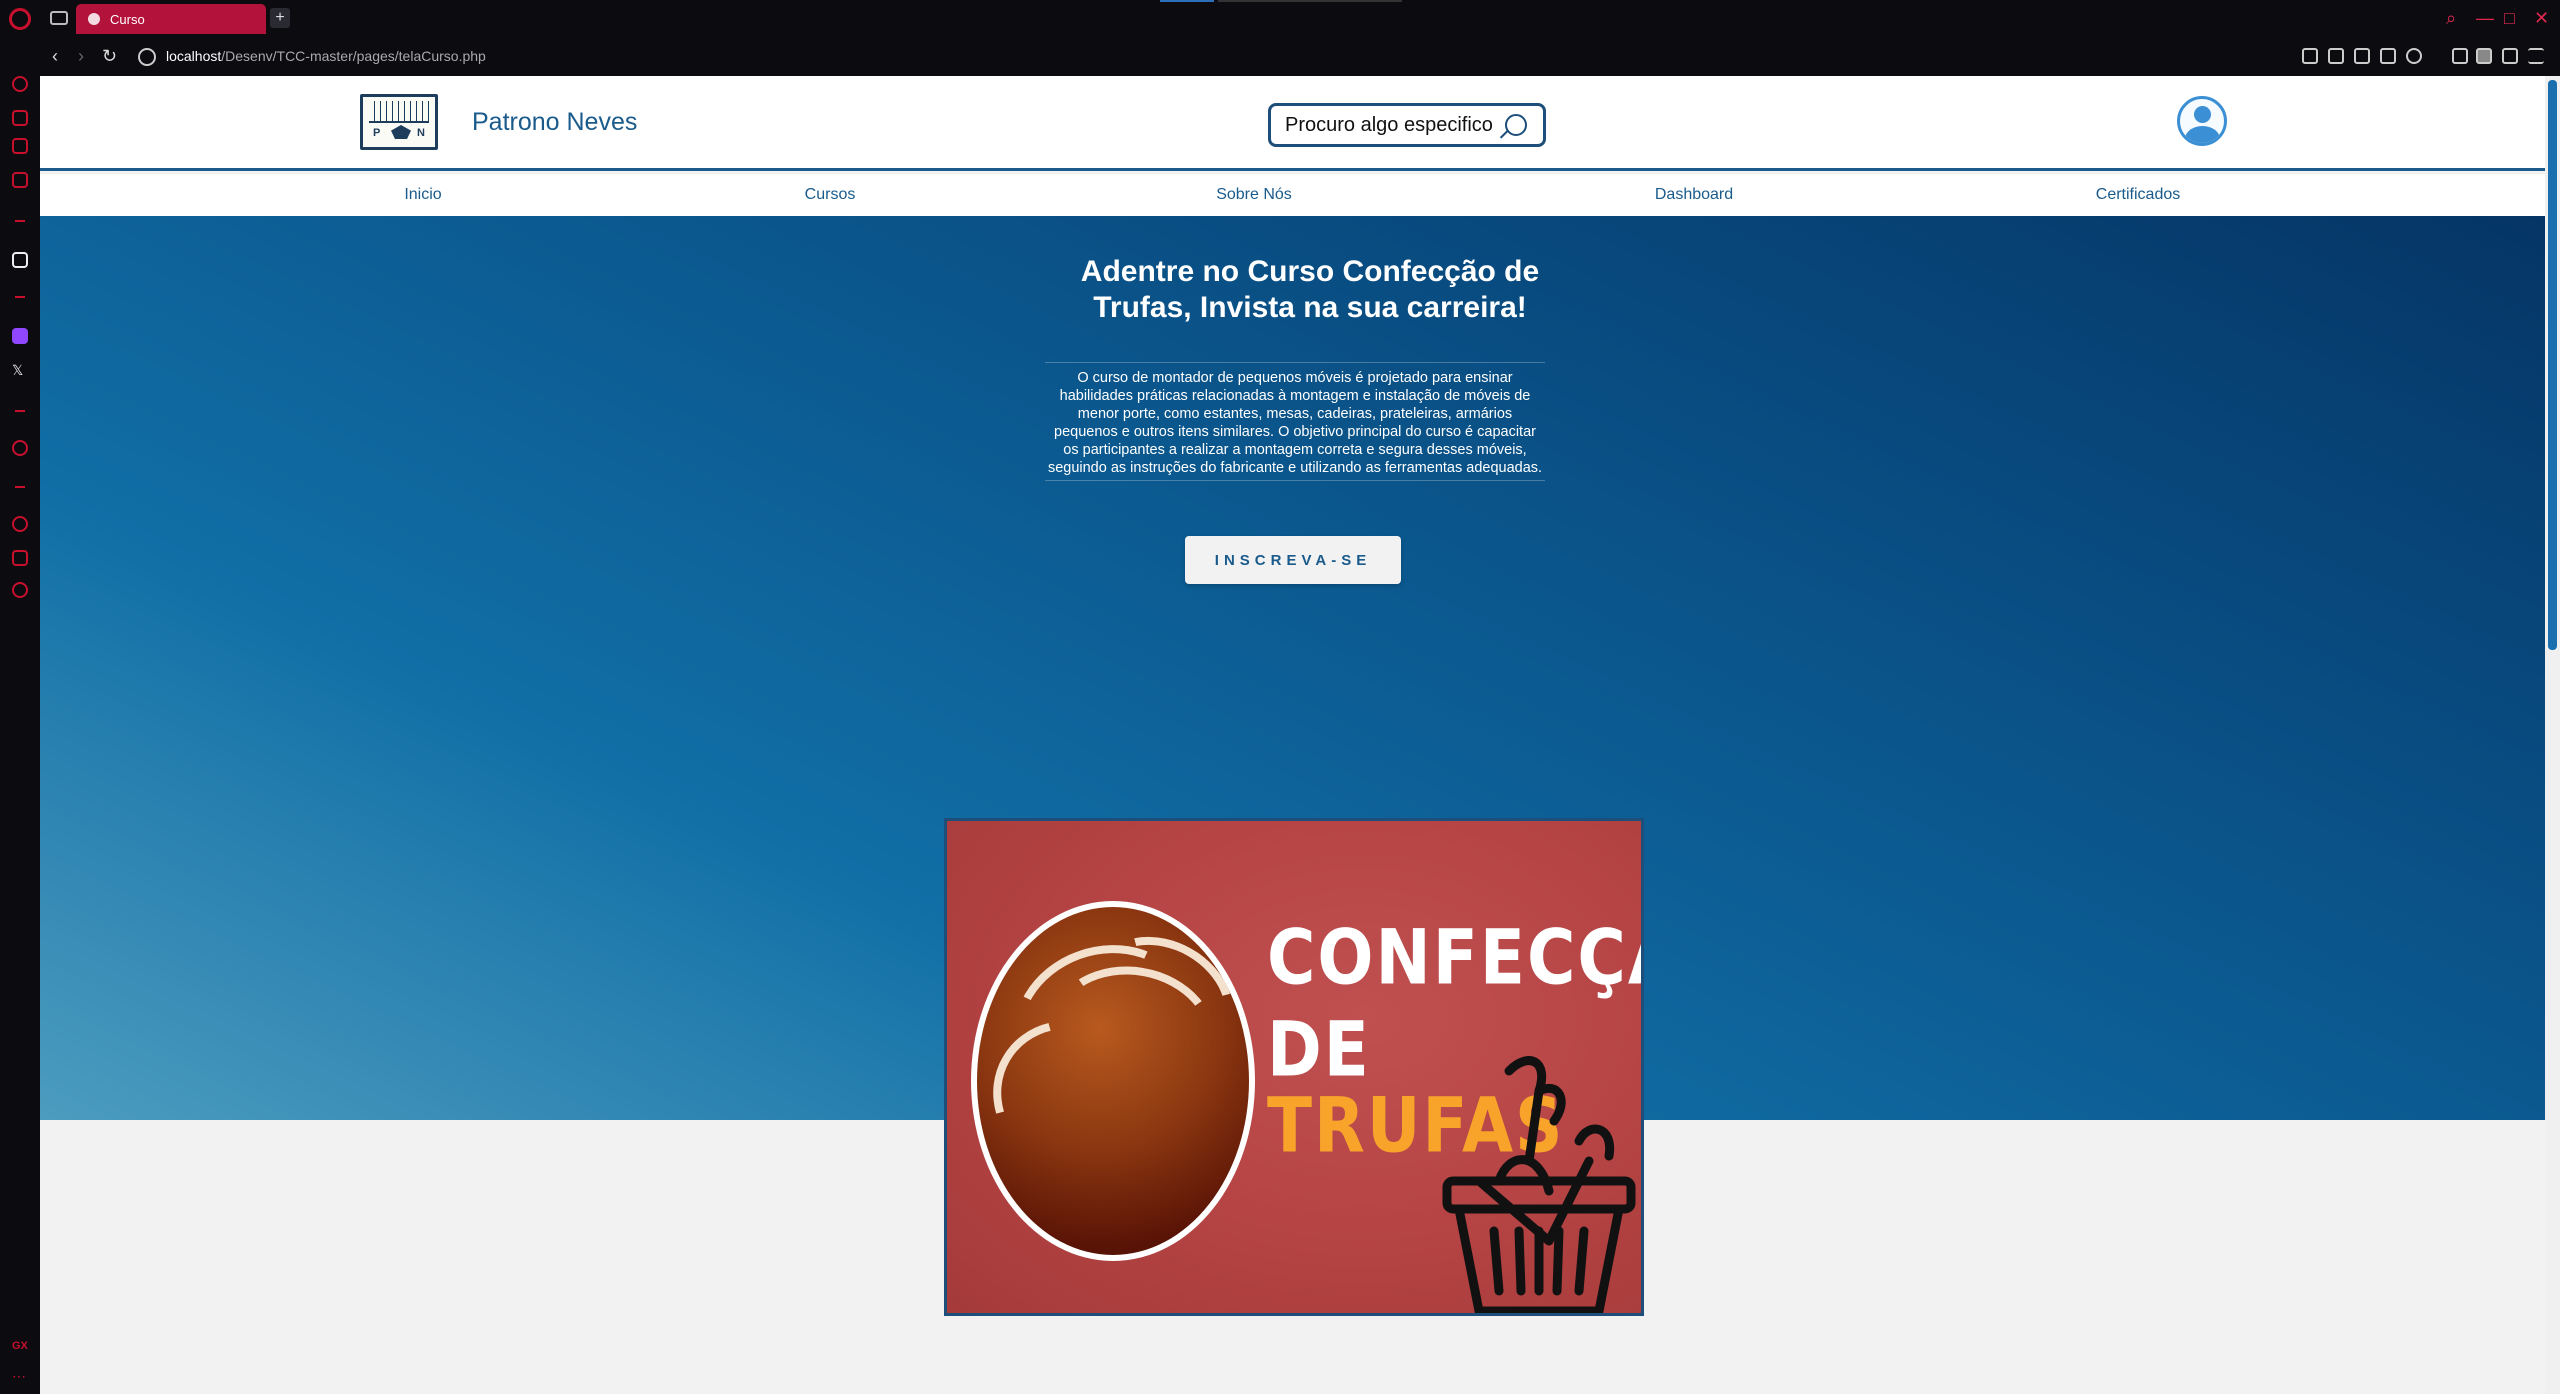 The image size is (2560, 1394). What do you see at coordinates (20, 336) in the screenshot?
I see `twitch-icon` at bounding box center [20, 336].